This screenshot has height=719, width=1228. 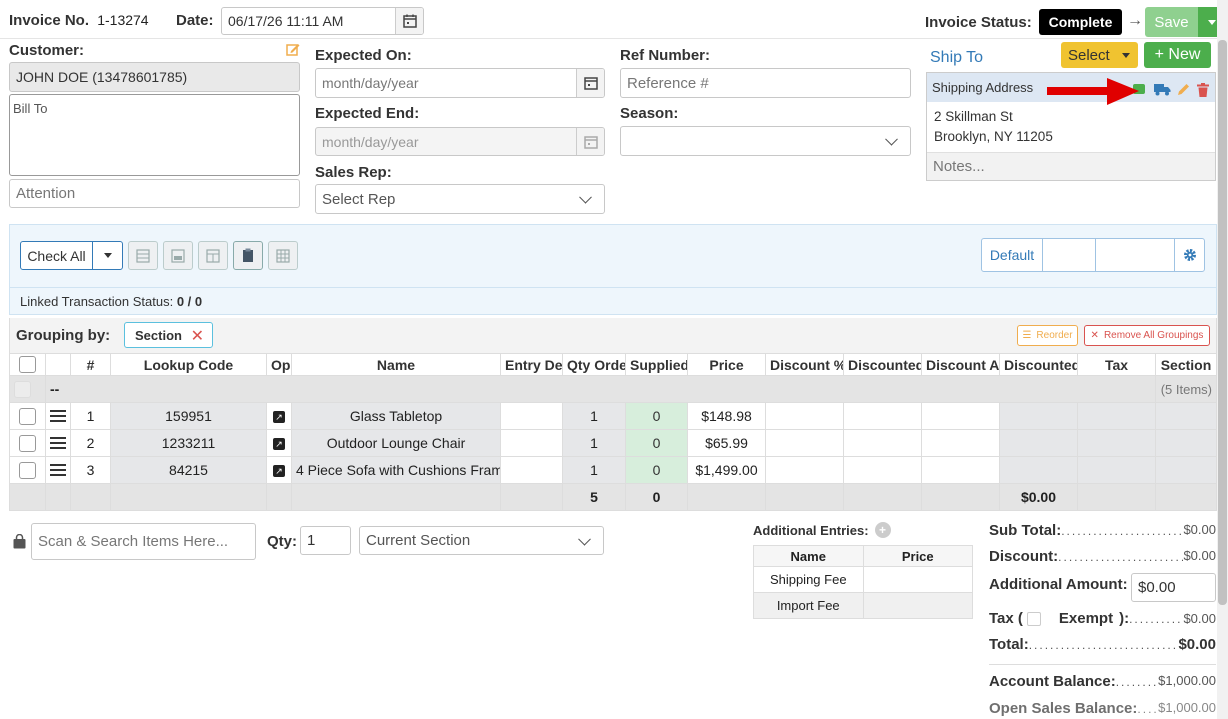 What do you see at coordinates (726, 443) in the screenshot?
I see `item-price: $65.99` at bounding box center [726, 443].